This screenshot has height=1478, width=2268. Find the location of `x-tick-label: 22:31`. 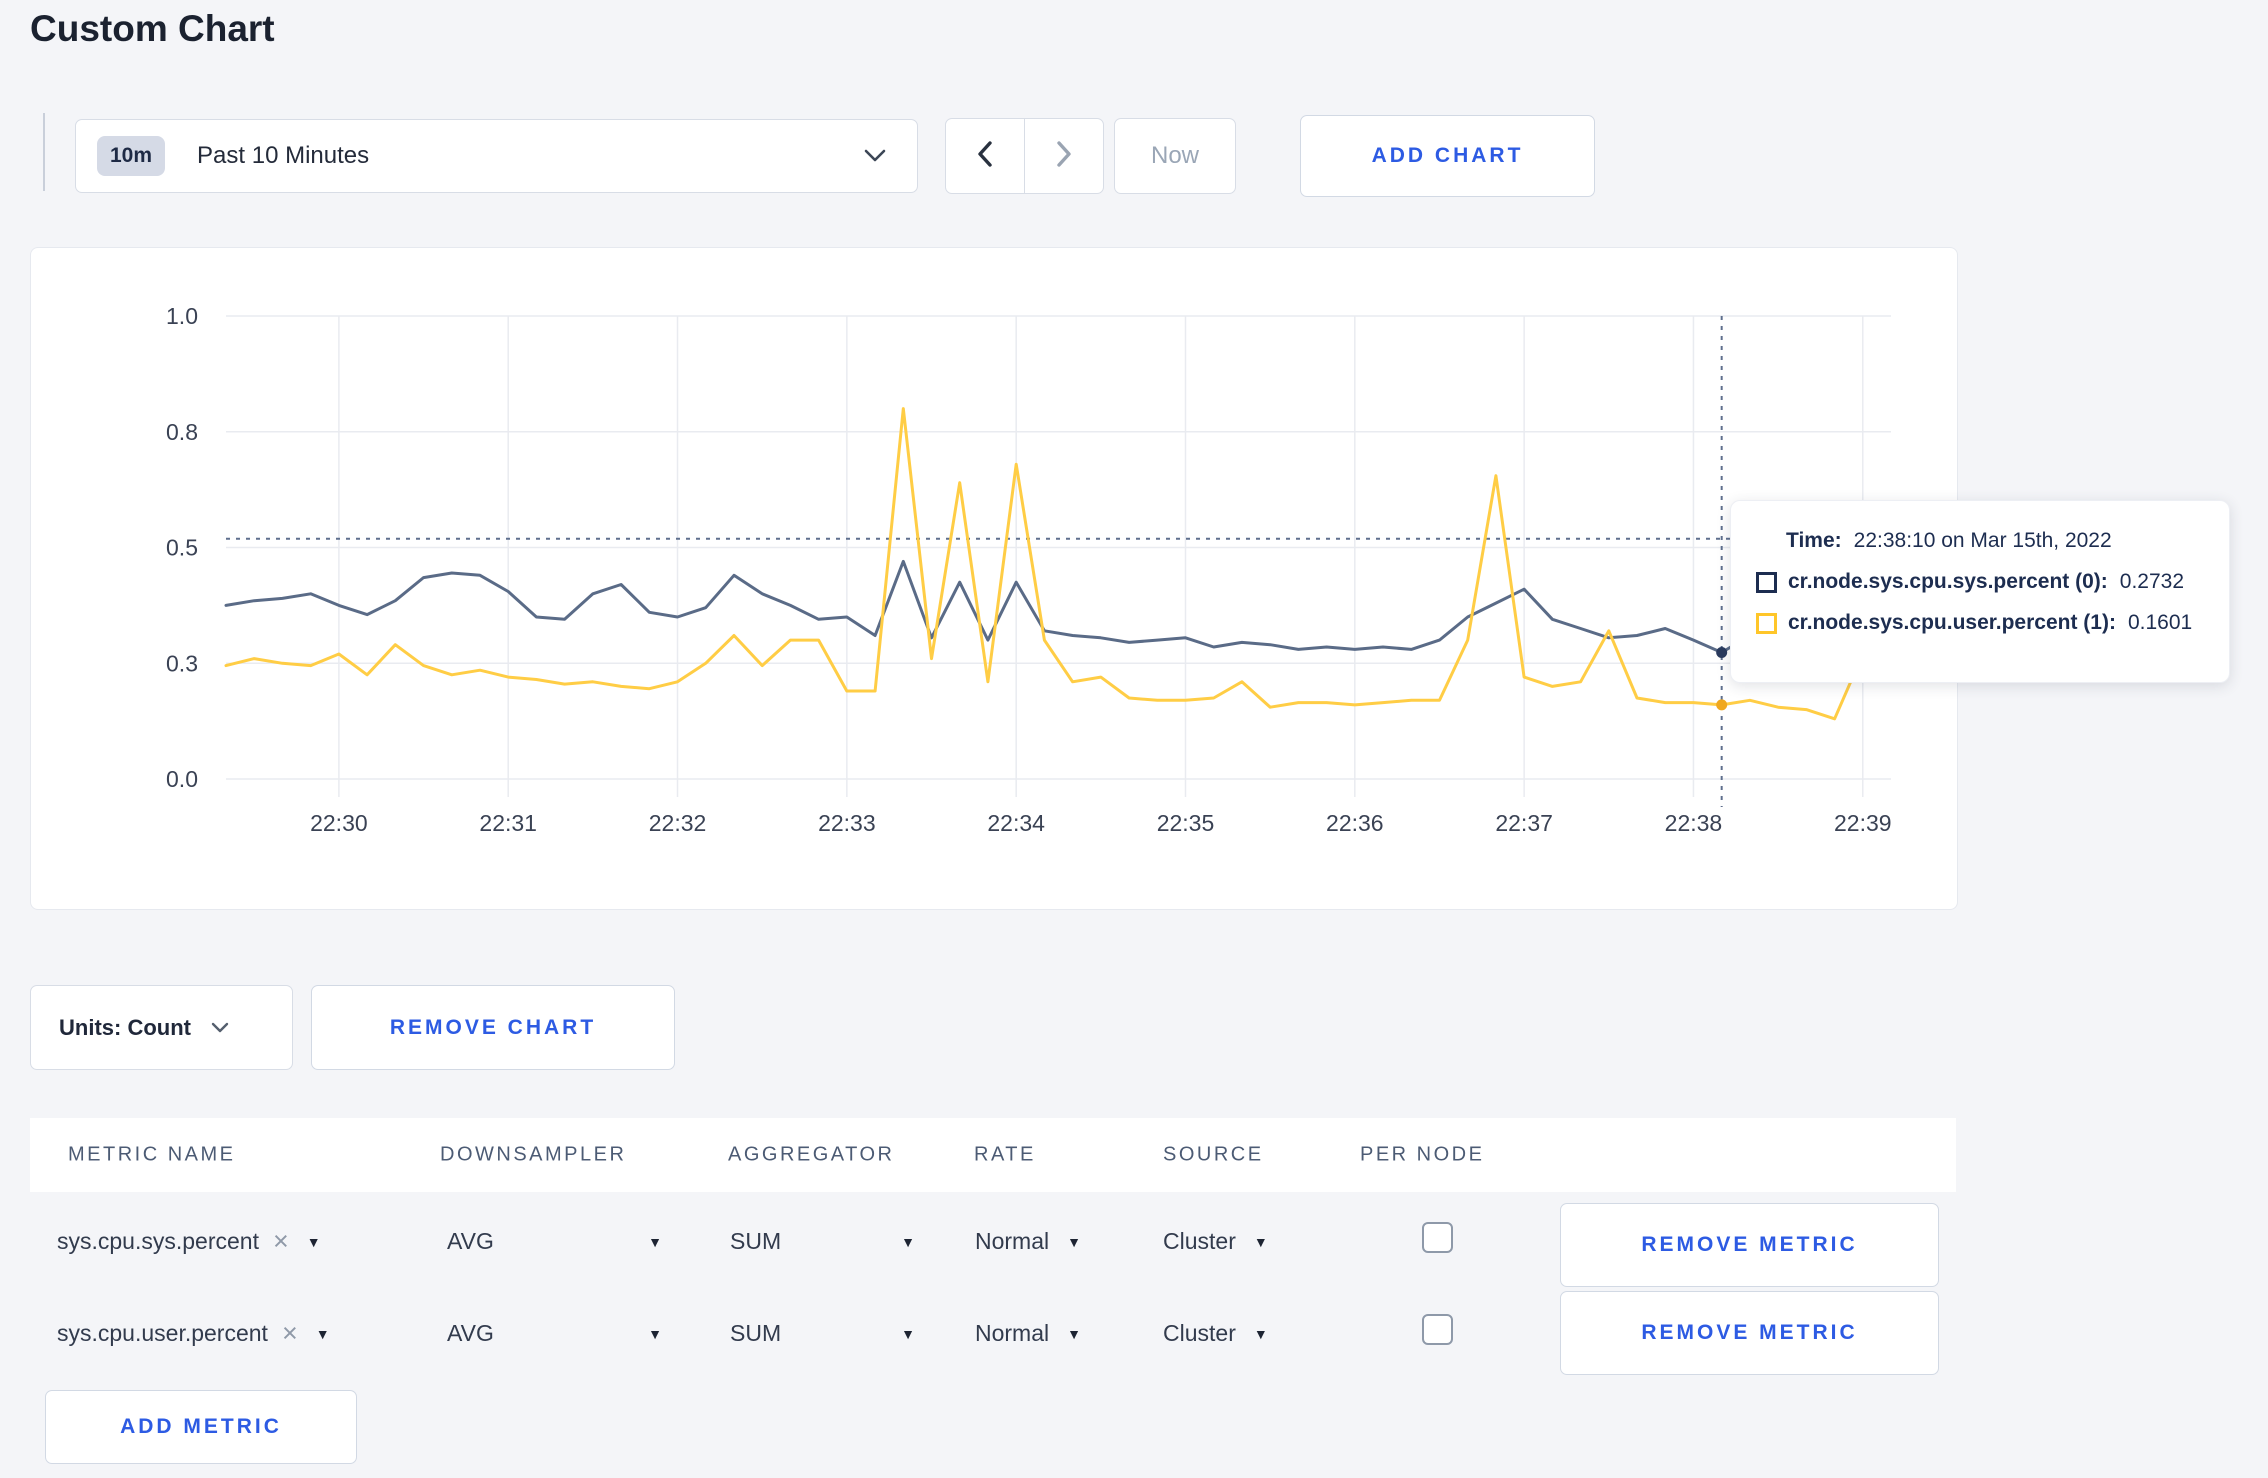

x-tick-label: 22:31 is located at coordinates (508, 823).